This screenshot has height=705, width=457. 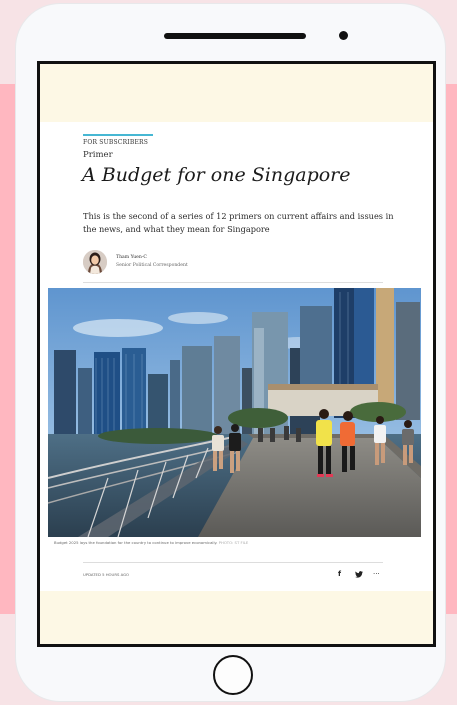 I want to click on facebook-icon: f, so click(x=339, y=574).